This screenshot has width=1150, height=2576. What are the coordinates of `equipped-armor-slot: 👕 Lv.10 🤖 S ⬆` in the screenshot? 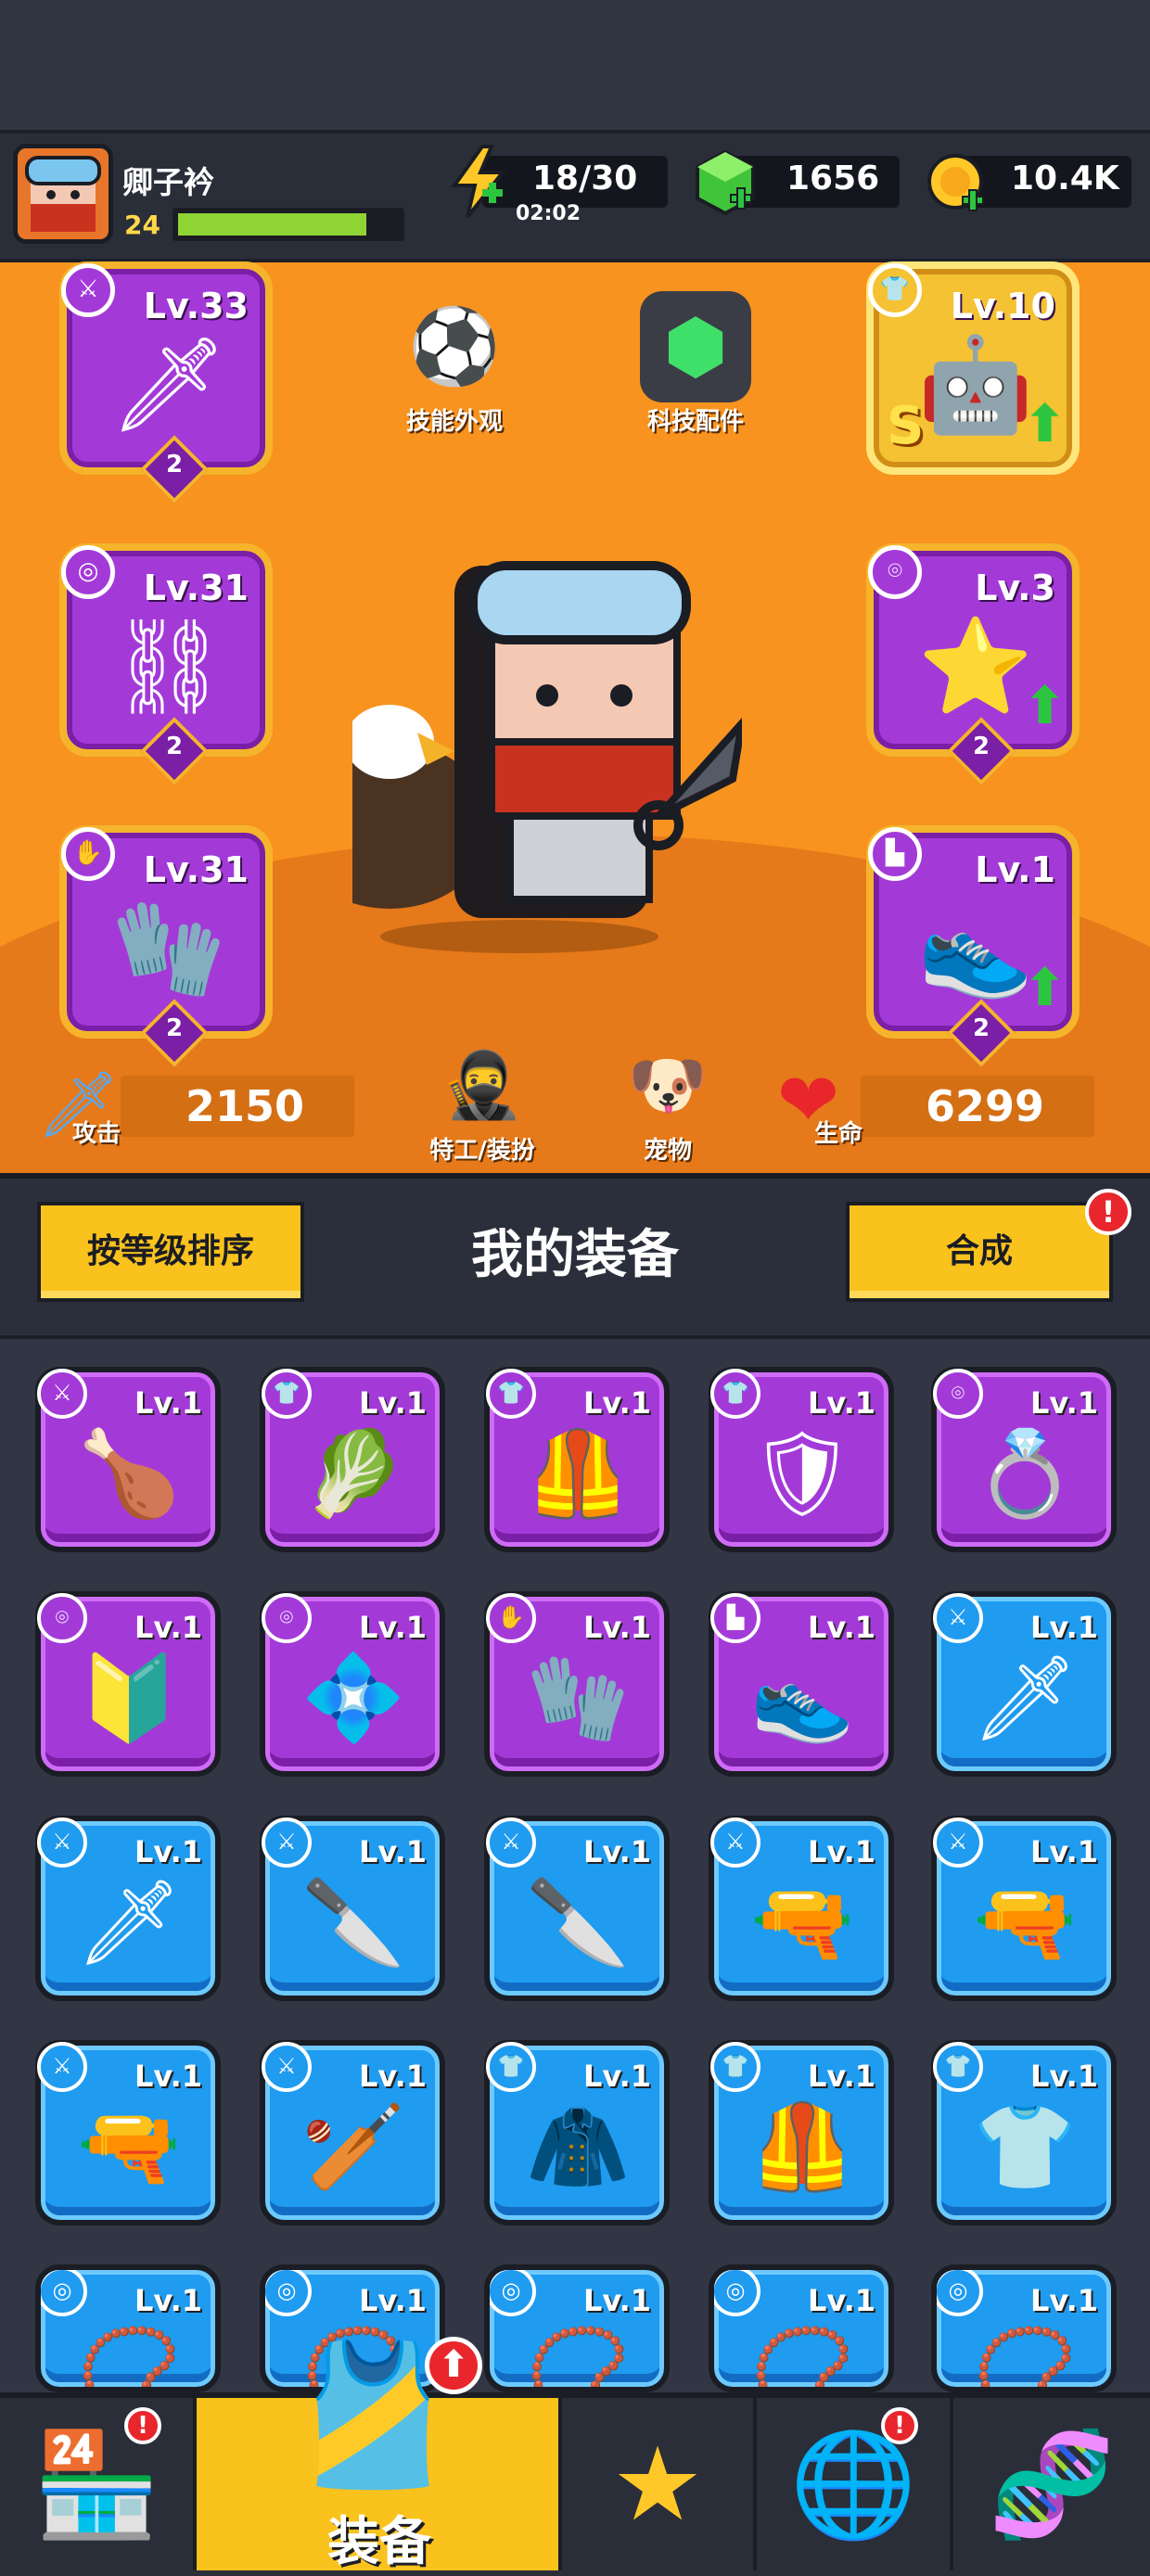 It's located at (973, 368).